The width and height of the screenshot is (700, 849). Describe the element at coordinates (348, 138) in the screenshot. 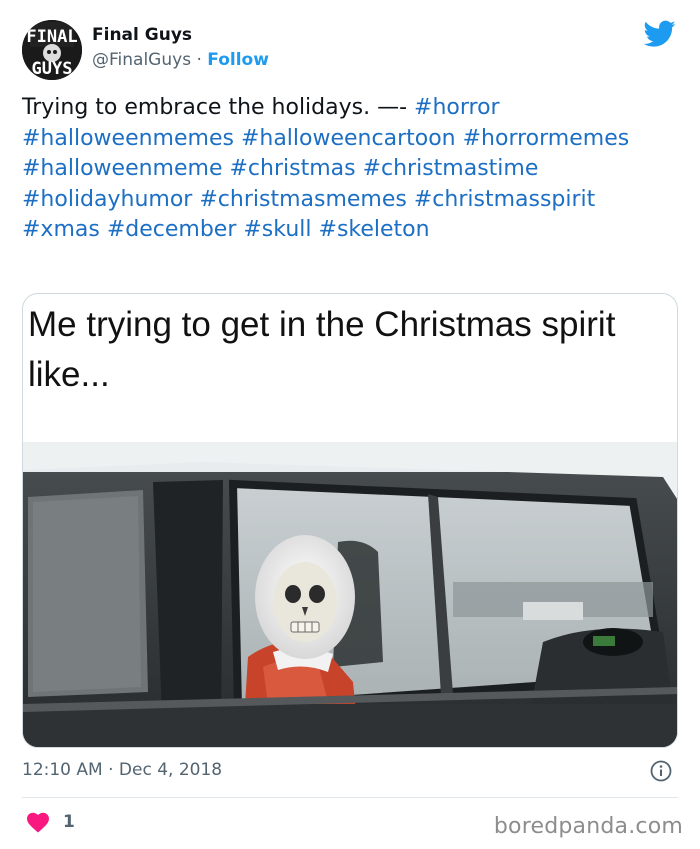

I see `hashtag-link: #halloweencartoon` at that location.